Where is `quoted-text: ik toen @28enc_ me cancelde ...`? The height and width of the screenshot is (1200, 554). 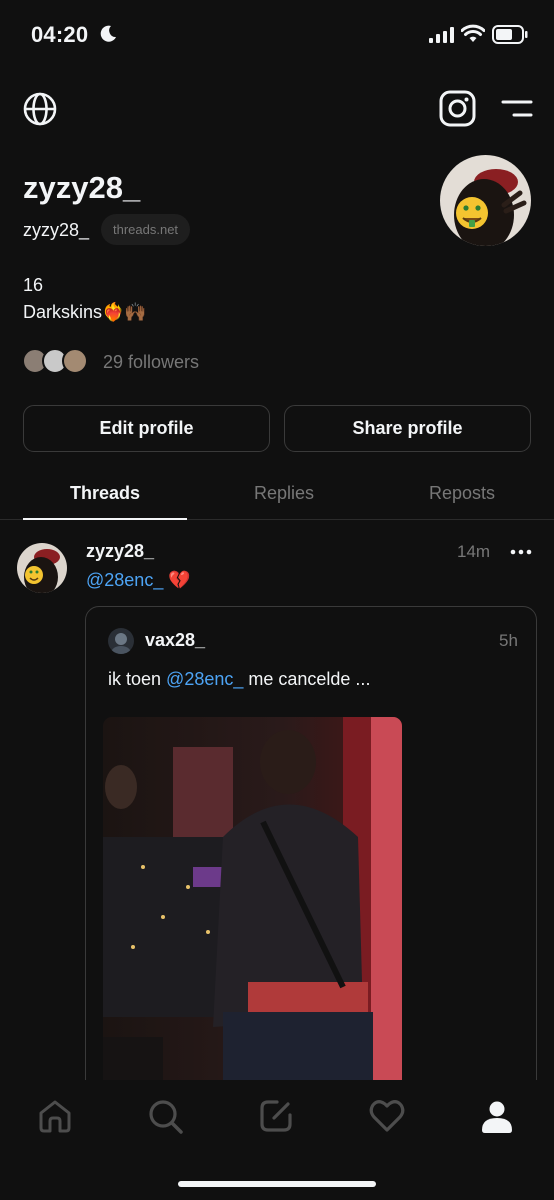
quoted-text: ik toen @28enc_ me cancelde ... is located at coordinates (239, 679).